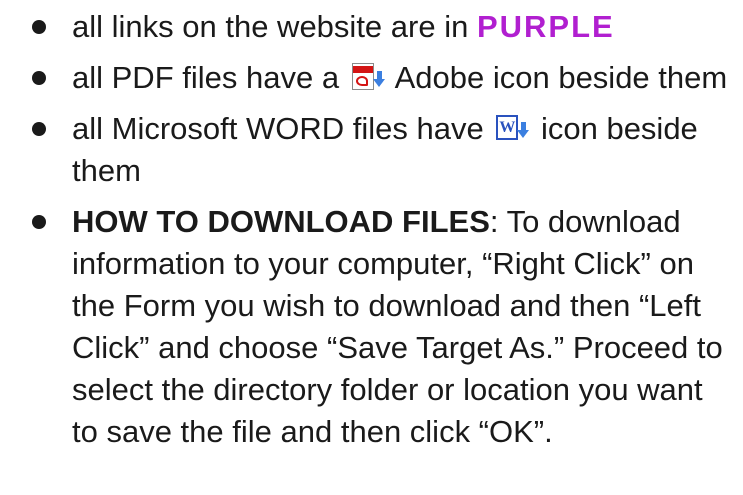 The height and width of the screenshot is (495, 743). I want to click on list-item-links: all links on the website are in PURPLE, so click(382, 27).